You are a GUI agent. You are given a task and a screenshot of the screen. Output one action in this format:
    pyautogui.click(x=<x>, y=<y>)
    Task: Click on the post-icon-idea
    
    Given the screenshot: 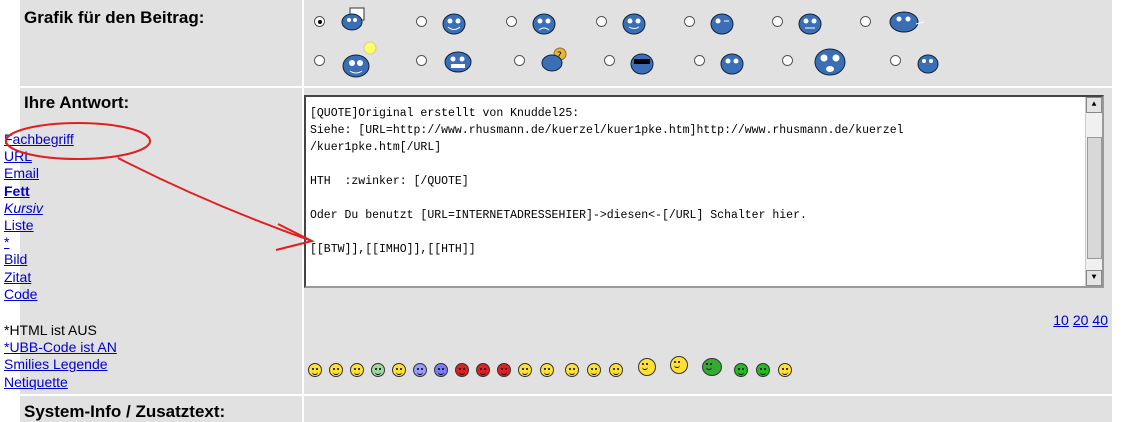 What is the action you would take?
    pyautogui.click(x=359, y=59)
    